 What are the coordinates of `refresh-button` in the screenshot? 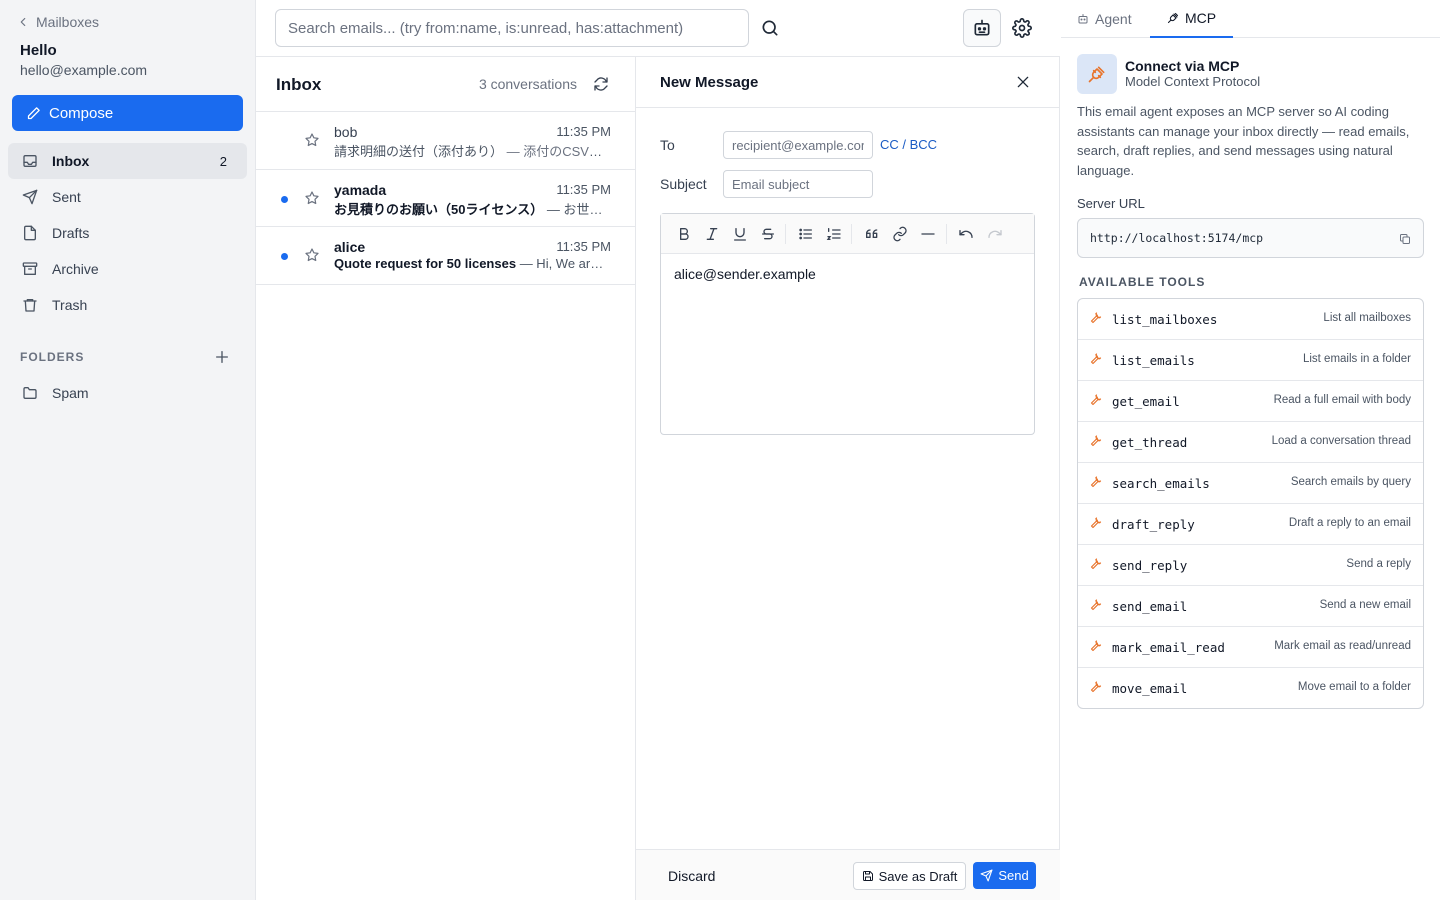 It's located at (601, 84).